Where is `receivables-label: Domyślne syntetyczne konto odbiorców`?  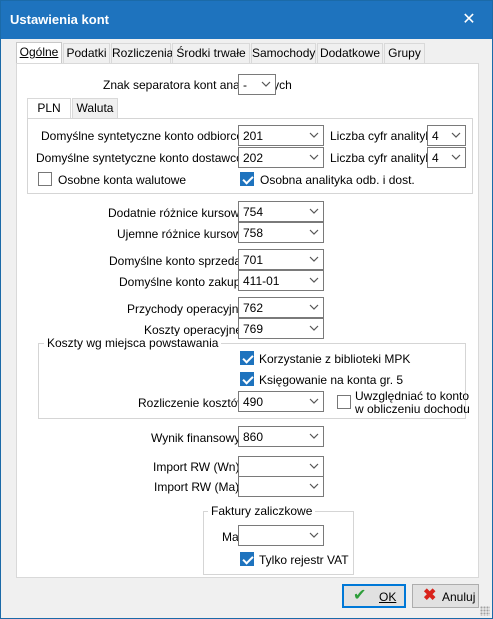
receivables-label: Domyślne syntetyczne konto odbiorców is located at coordinates (146, 136).